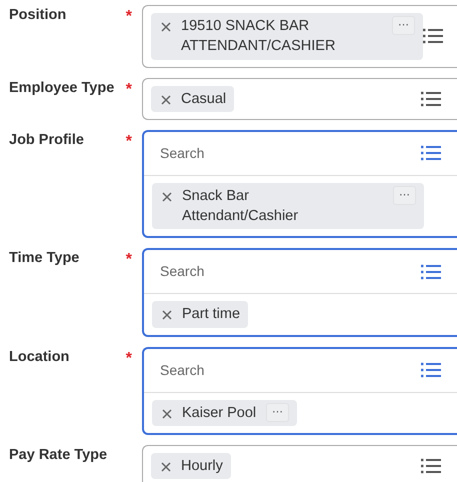 The image size is (457, 482). What do you see at coordinates (225, 413) in the screenshot?
I see `value-chip: Kaiser Pool ⋯` at bounding box center [225, 413].